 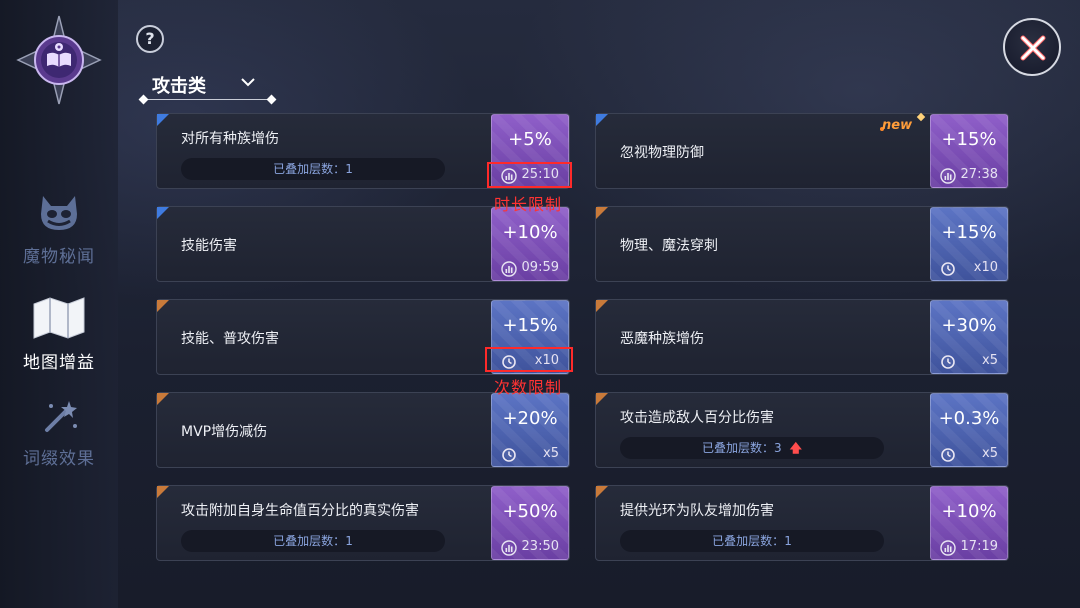 What do you see at coordinates (802, 523) in the screenshot?
I see `buff-card: 提供光环为队友增加伤害已叠加层数：1 +10% 17:19` at bounding box center [802, 523].